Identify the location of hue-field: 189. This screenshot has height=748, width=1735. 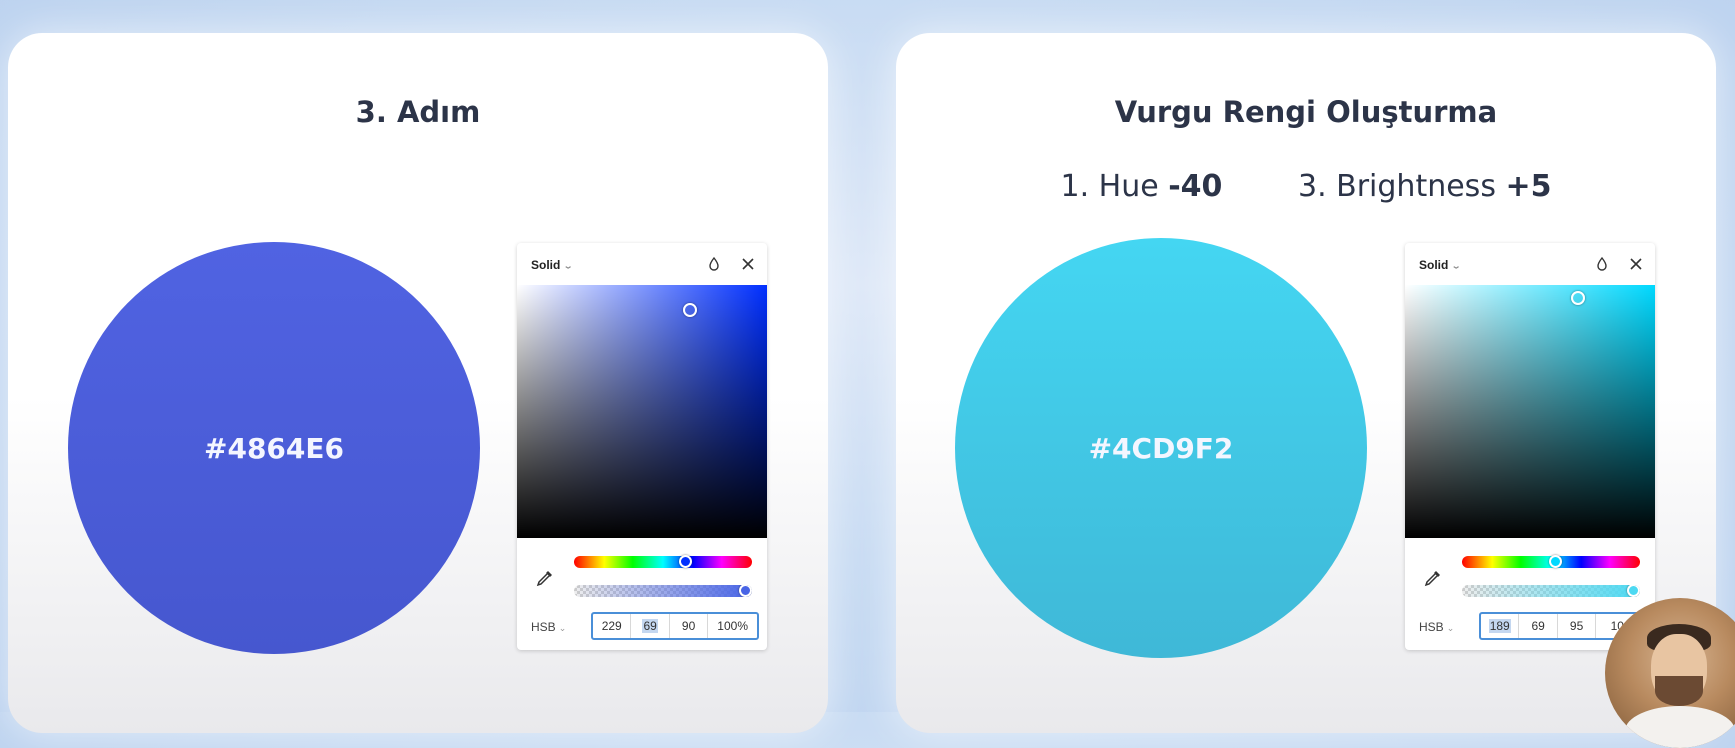
(1500, 626).